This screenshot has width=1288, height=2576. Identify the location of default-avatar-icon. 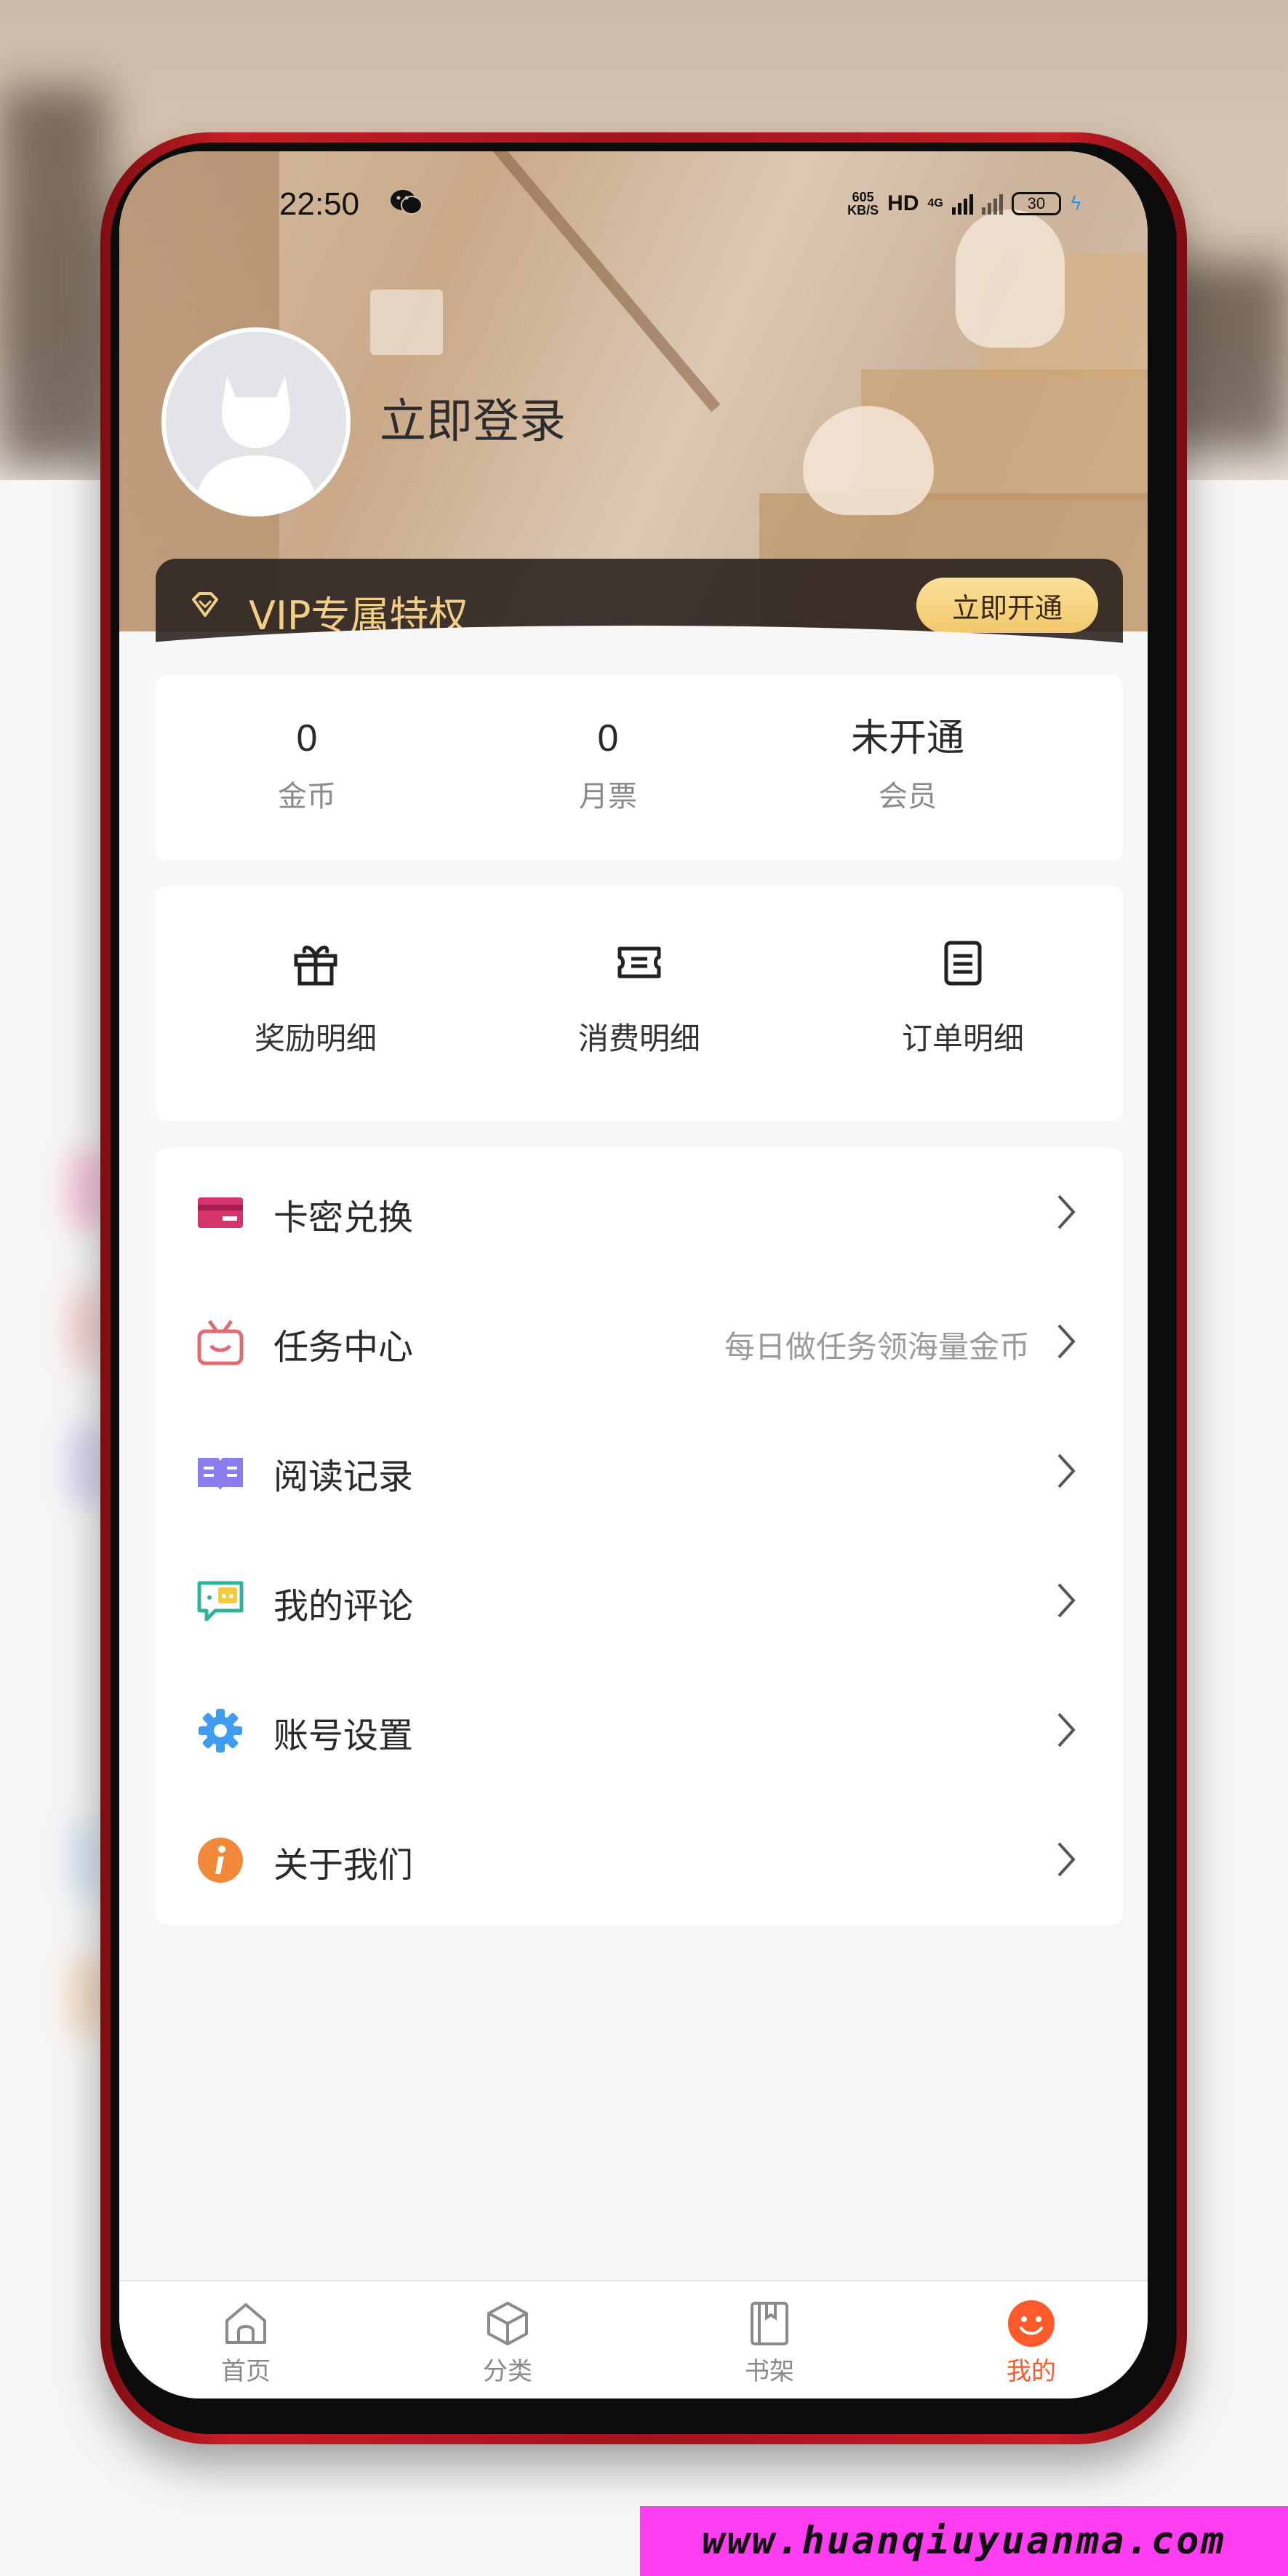
(256, 422).